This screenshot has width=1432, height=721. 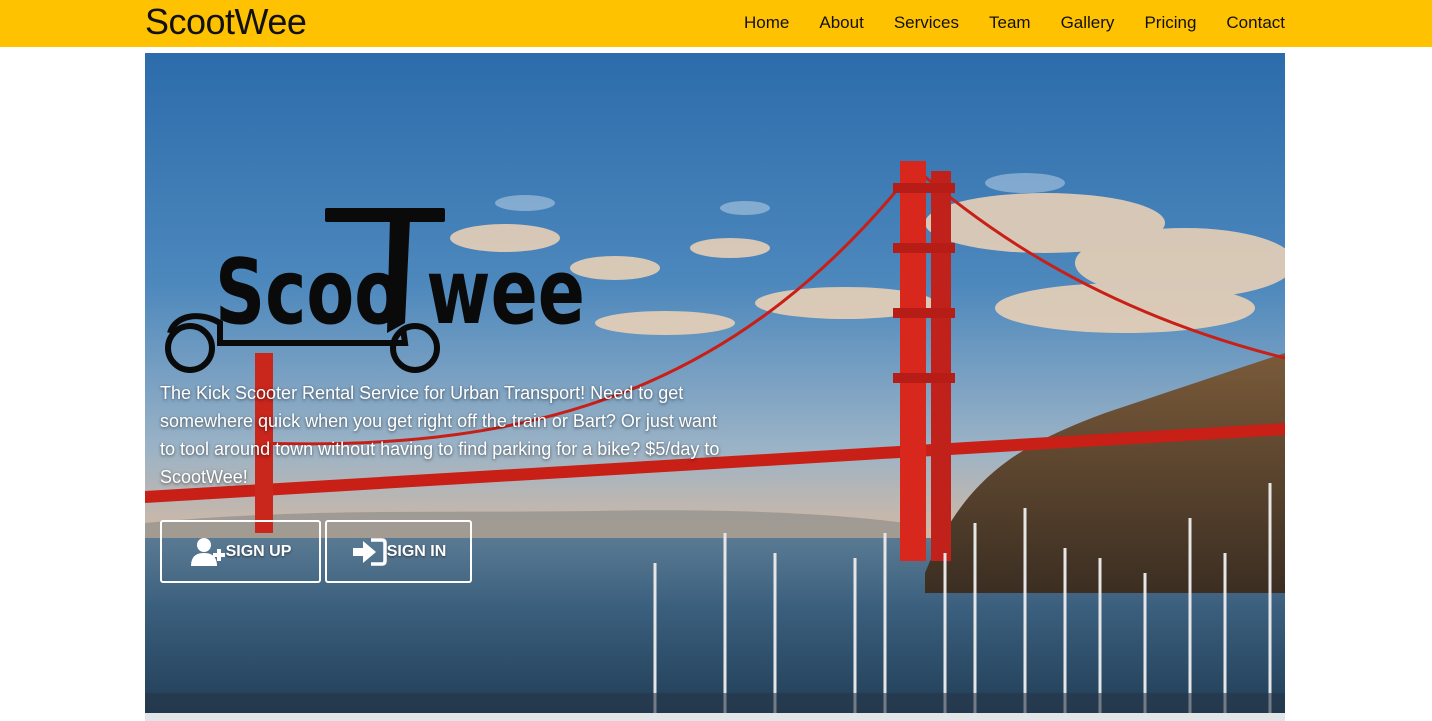 What do you see at coordinates (416, 551) in the screenshot?
I see `sign-in-label: SIGN IN` at bounding box center [416, 551].